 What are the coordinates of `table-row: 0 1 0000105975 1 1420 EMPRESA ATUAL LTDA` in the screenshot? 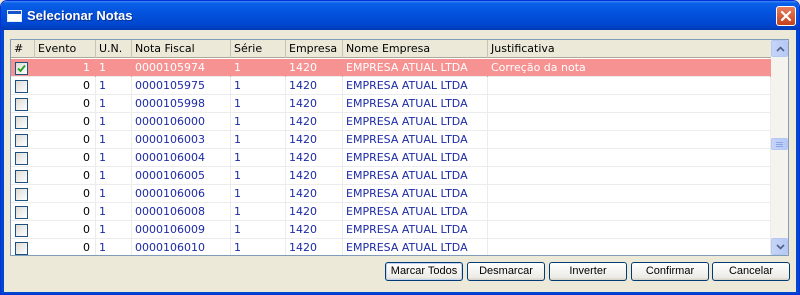 It's located at (391, 86).